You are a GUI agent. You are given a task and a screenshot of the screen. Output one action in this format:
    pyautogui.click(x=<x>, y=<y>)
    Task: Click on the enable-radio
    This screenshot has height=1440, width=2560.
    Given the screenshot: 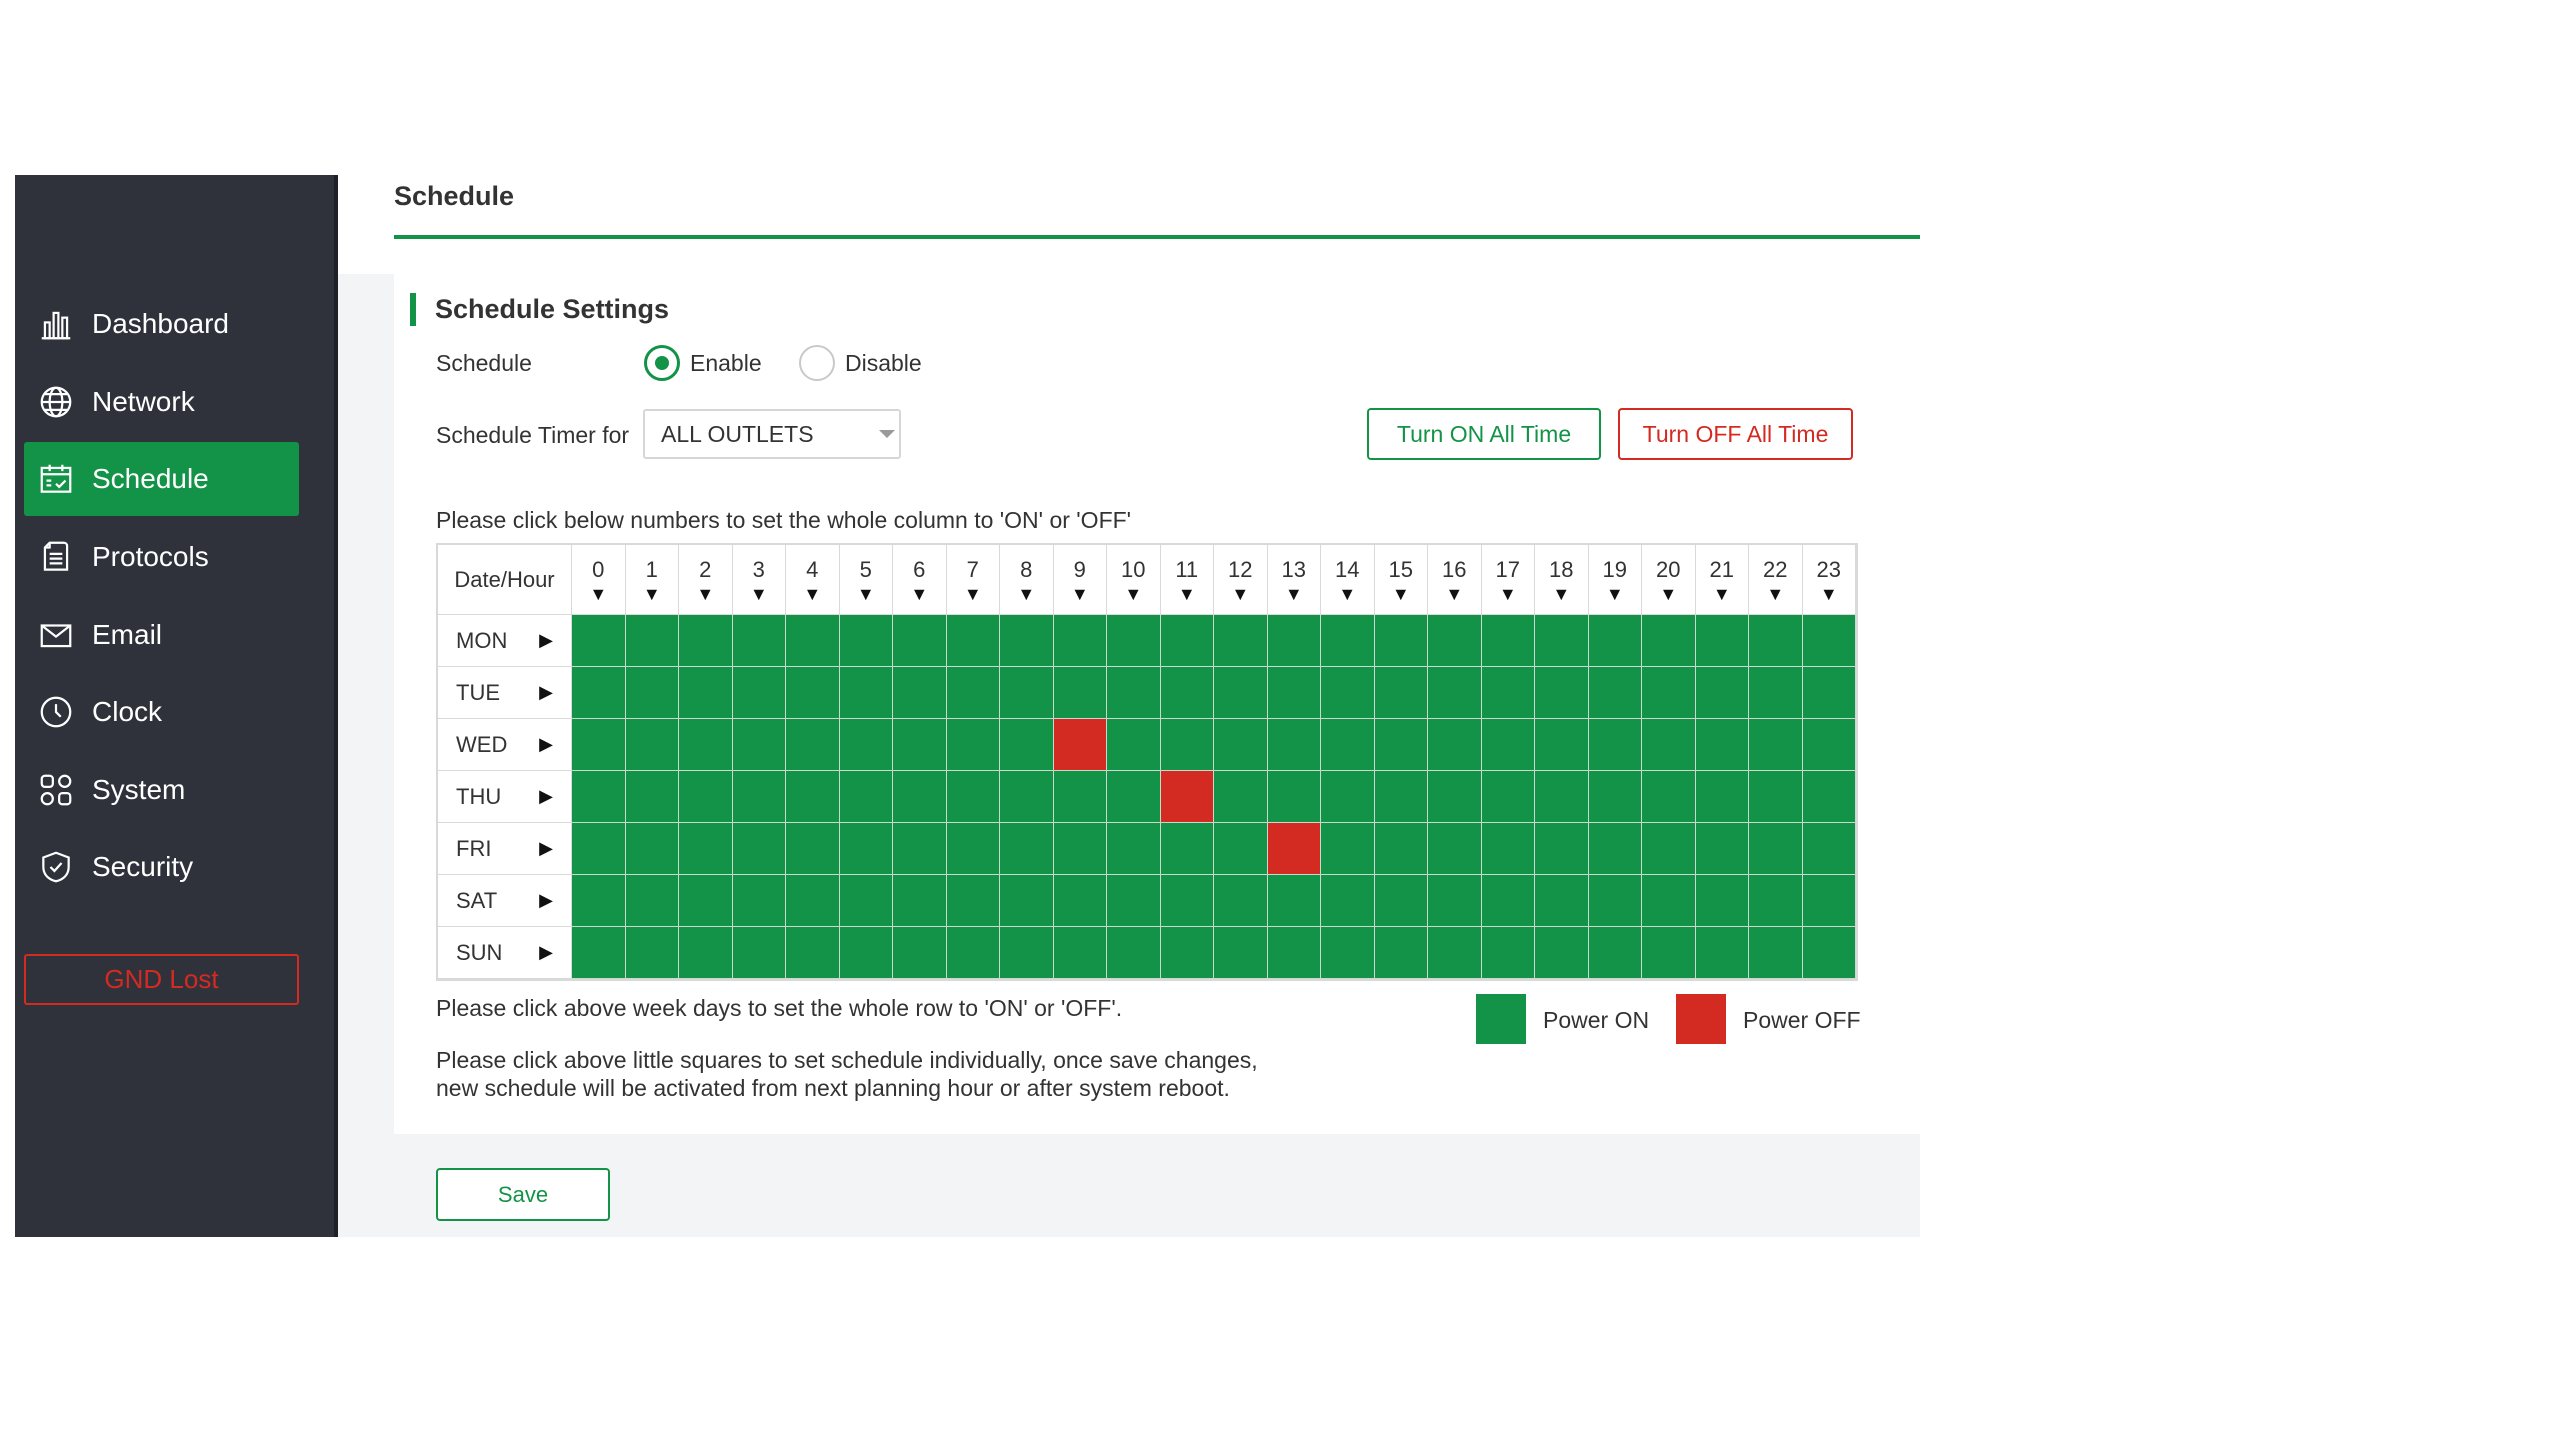 What is the action you would take?
    pyautogui.click(x=662, y=363)
    